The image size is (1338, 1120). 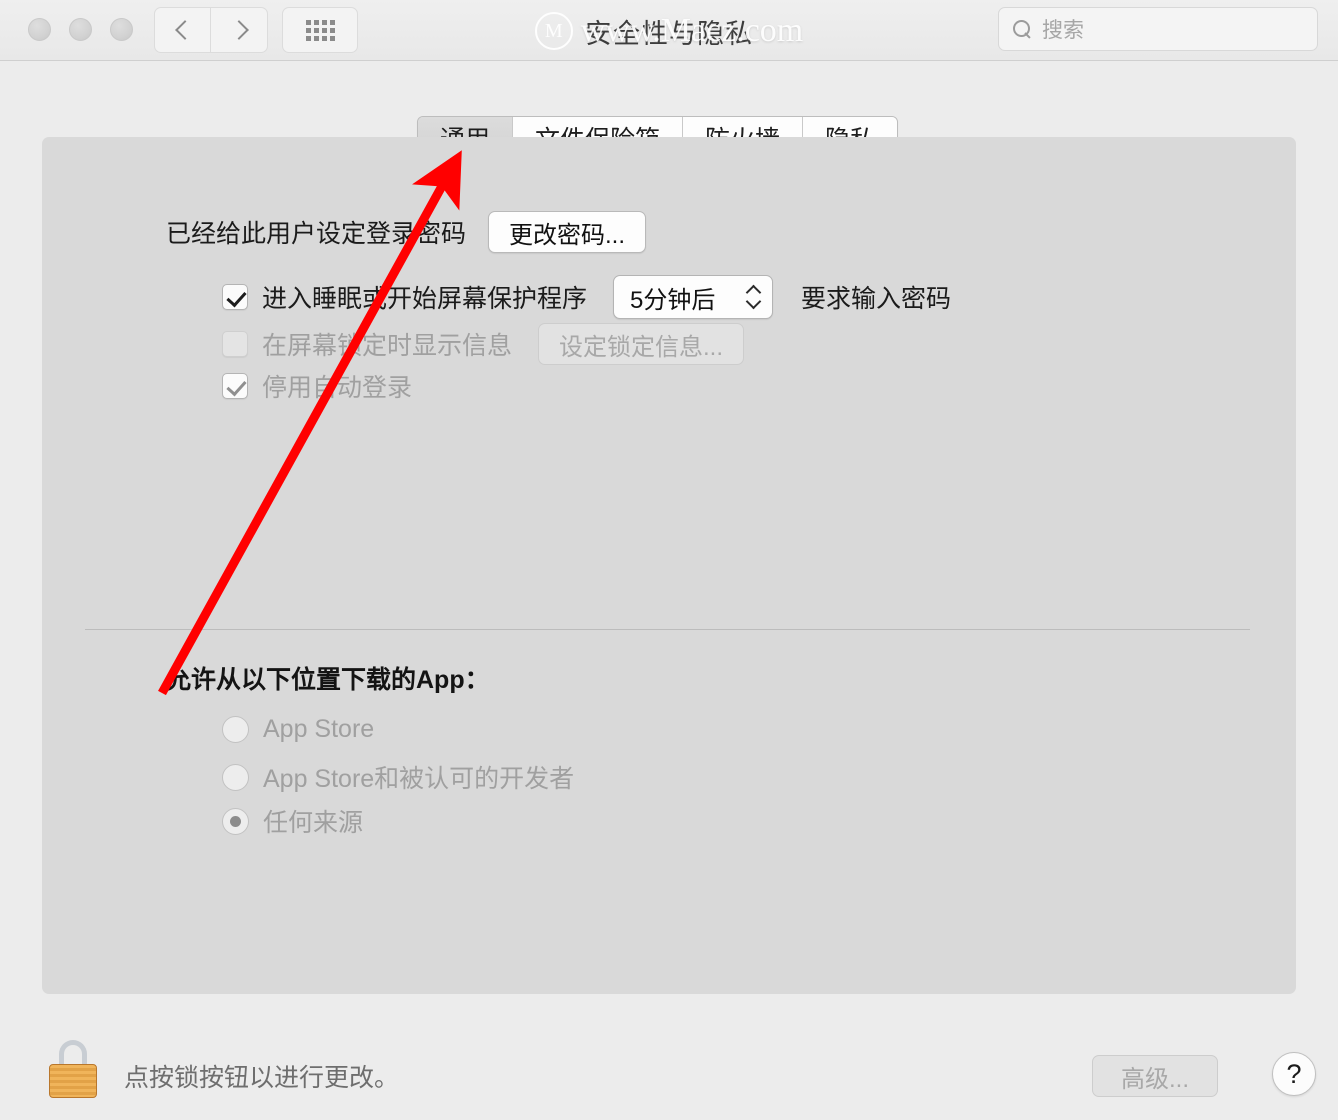 I want to click on require-password-delay-value: 5分钟后, so click(x=673, y=300).